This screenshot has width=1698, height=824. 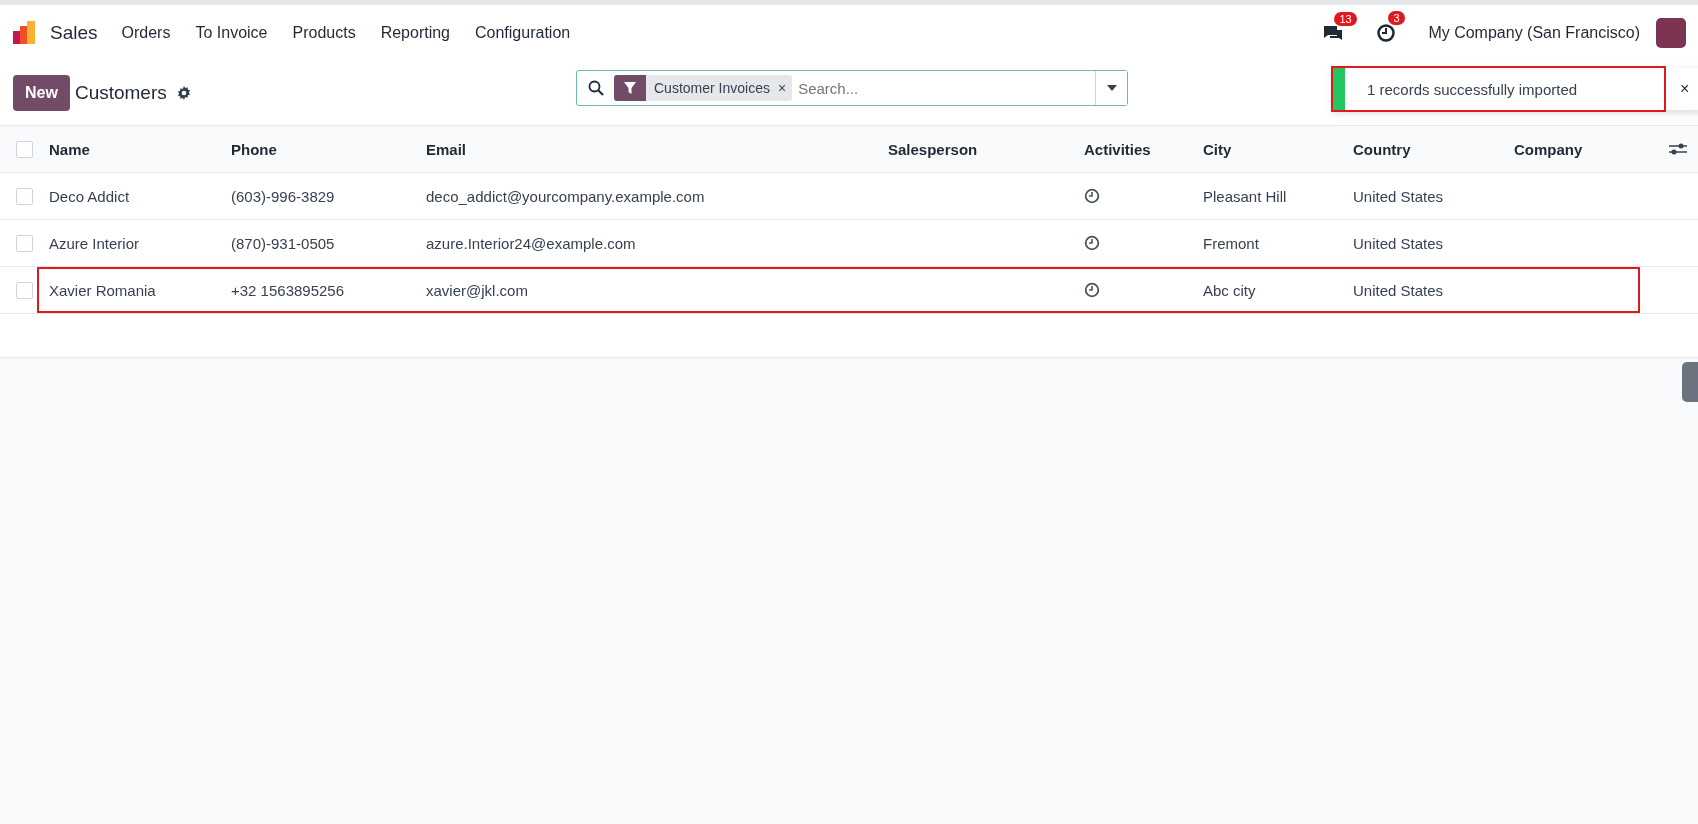 What do you see at coordinates (849, 243) in the screenshot?
I see `table-row: Azure Interior (870)-931-0505 azure.Interior24@example.com Fremont United States` at bounding box center [849, 243].